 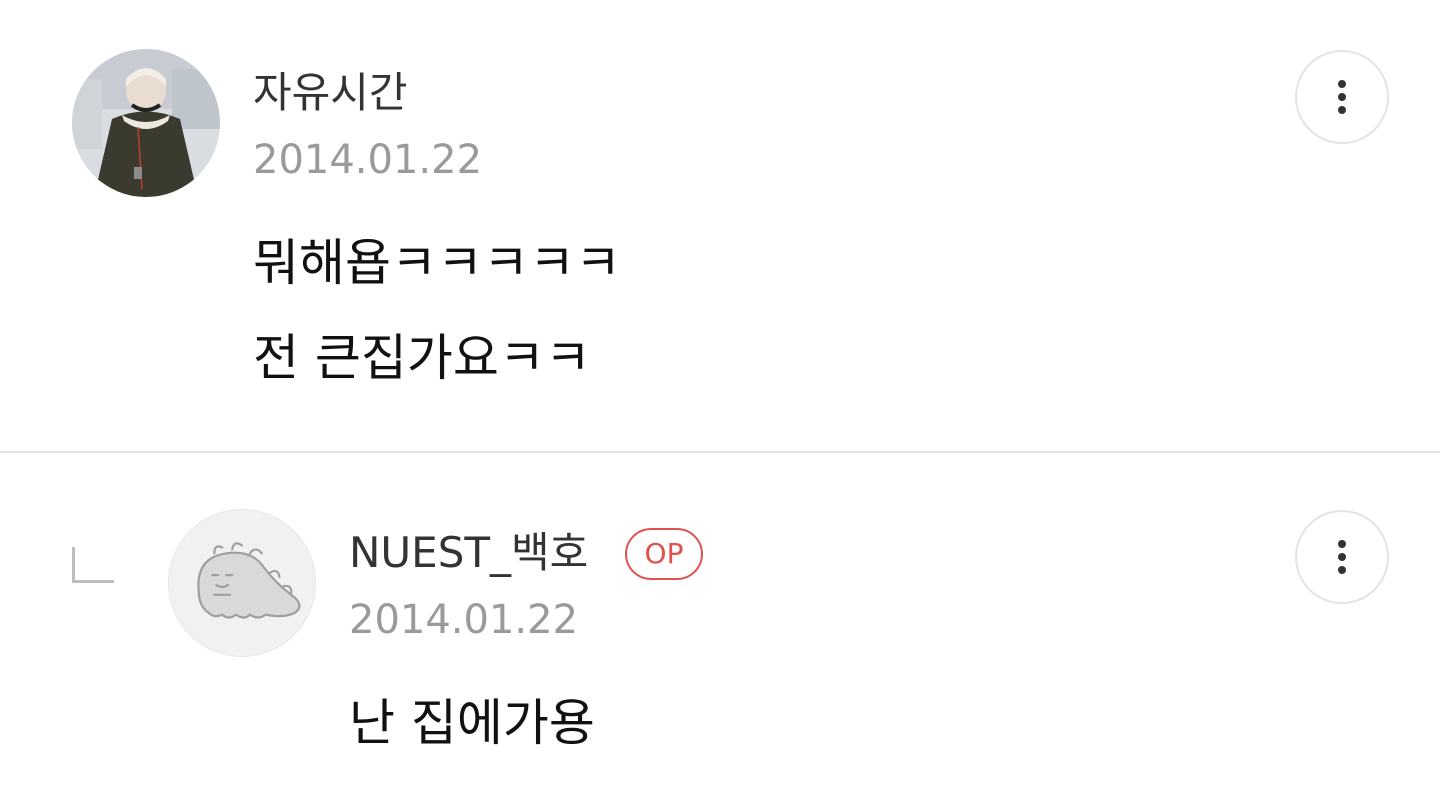 I want to click on comment-author: NUEST_백호, so click(x=468, y=553).